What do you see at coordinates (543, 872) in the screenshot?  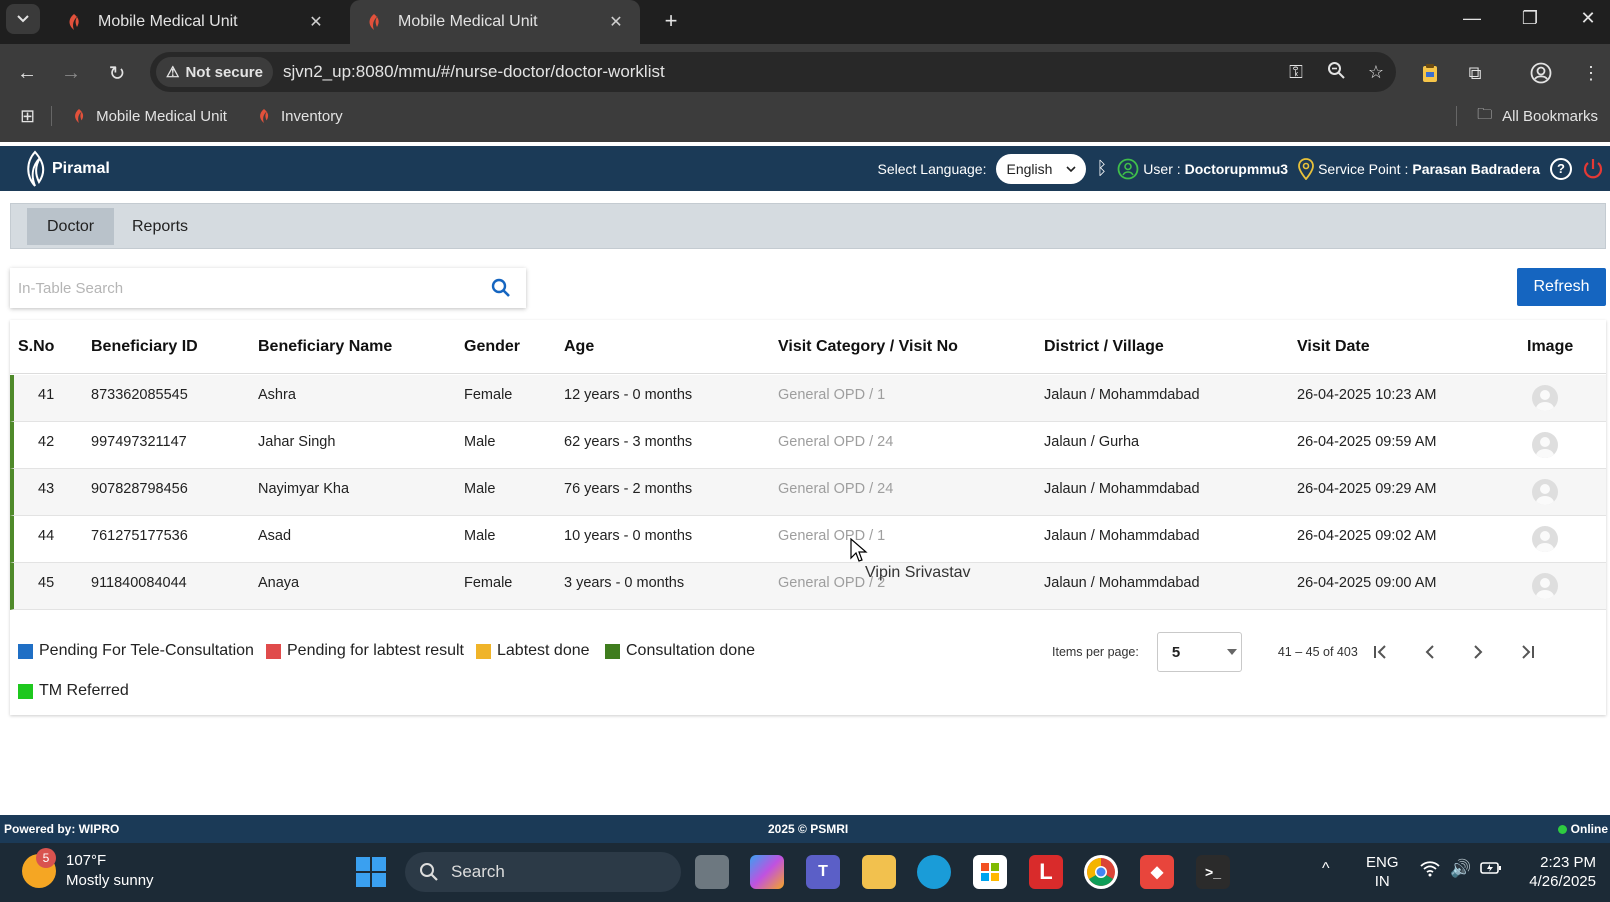 I see `taskbar-search: Search` at bounding box center [543, 872].